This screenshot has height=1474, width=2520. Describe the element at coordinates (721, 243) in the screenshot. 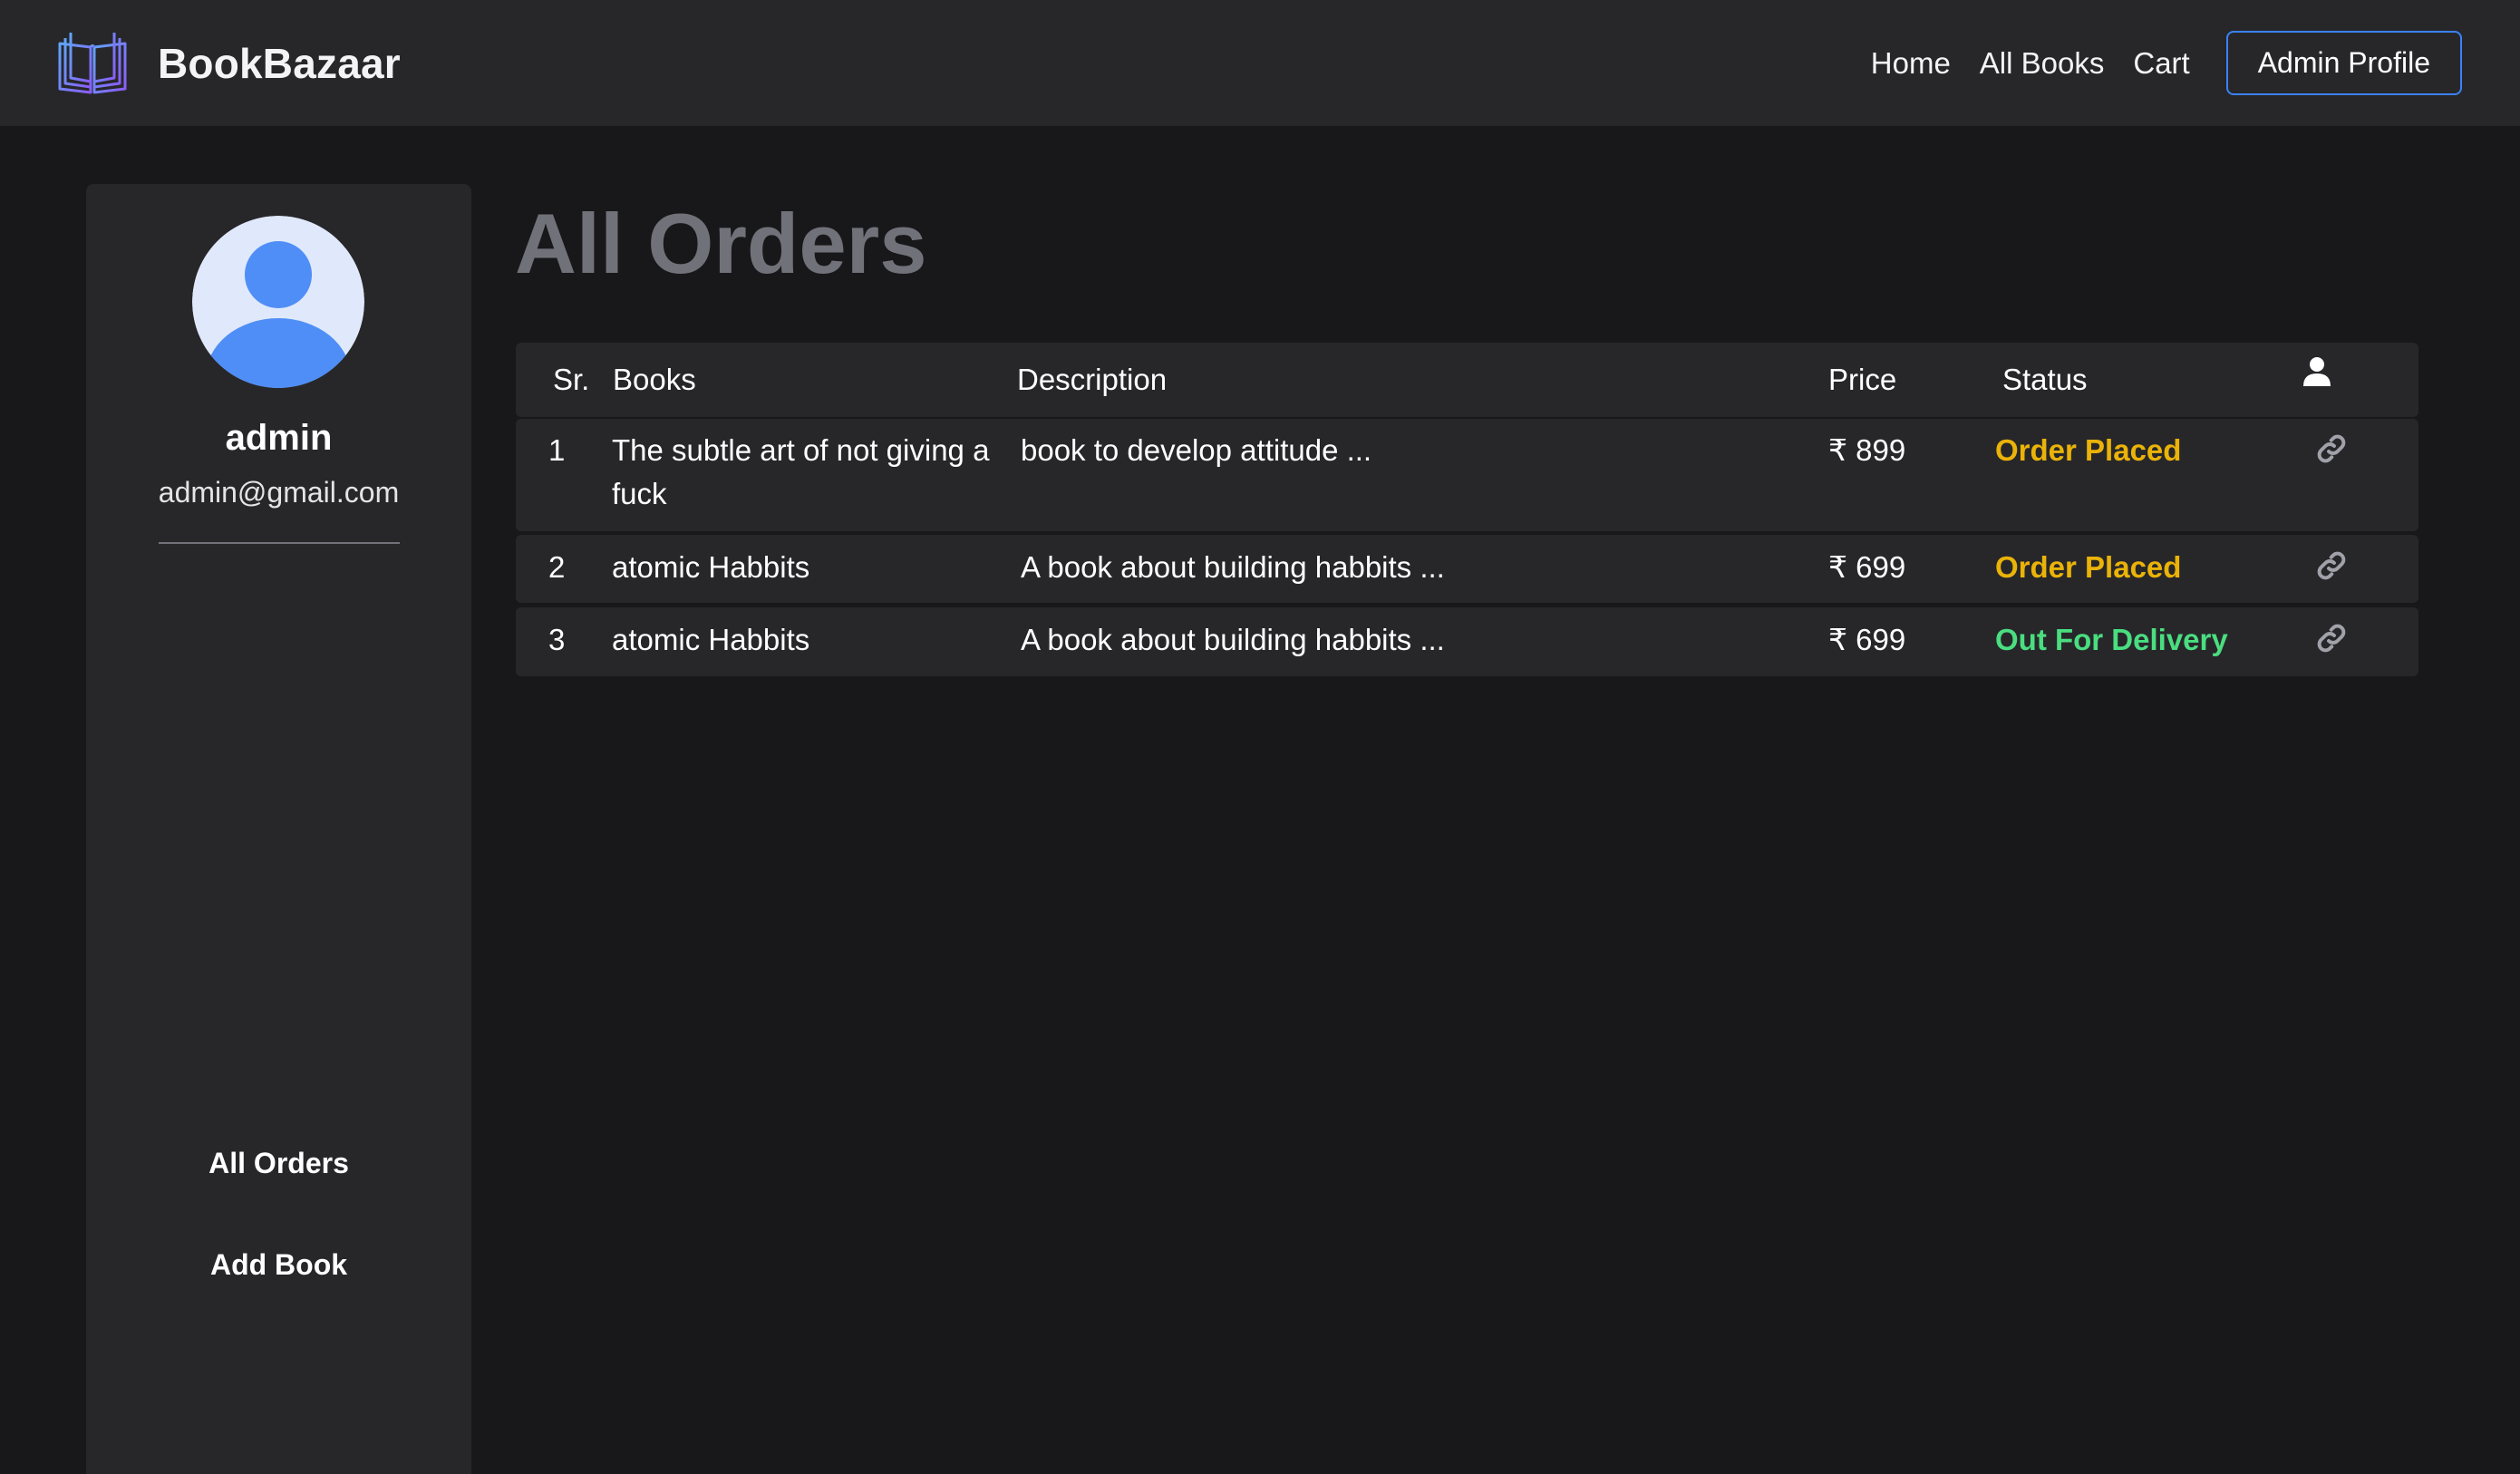

I see `page-title: All Orders` at that location.